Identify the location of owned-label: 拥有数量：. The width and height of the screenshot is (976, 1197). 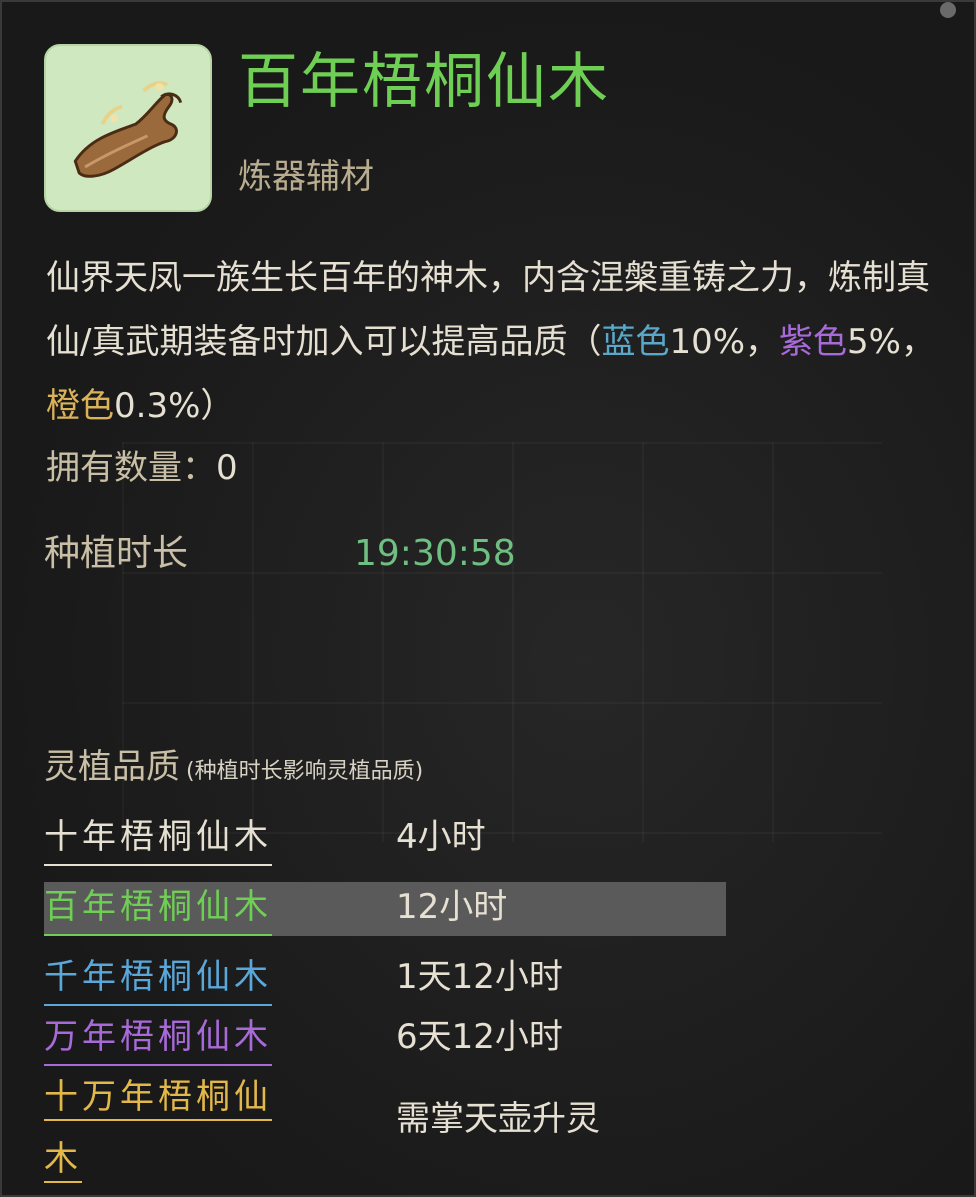
(131, 468).